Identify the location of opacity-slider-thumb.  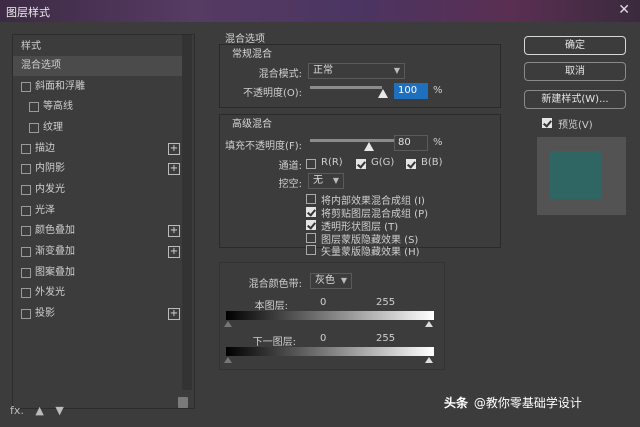
(383, 93).